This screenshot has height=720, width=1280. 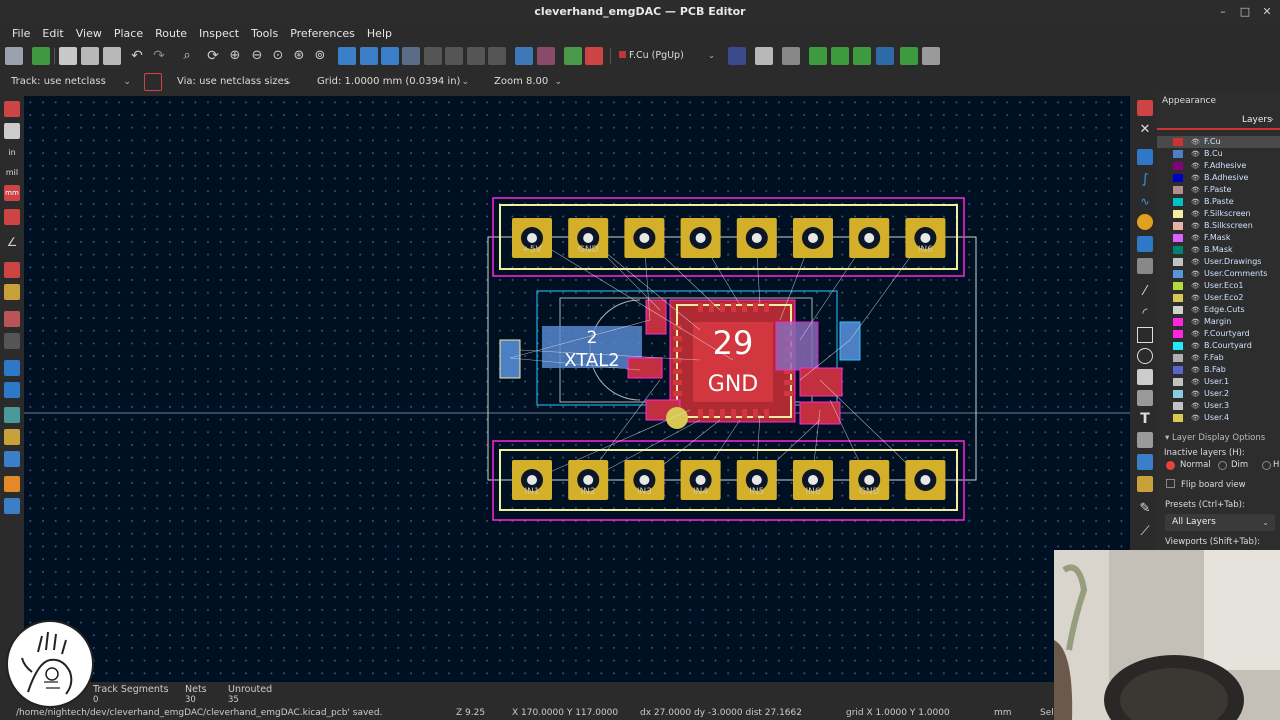 What do you see at coordinates (12, 415) in the screenshot?
I see `high-contrast-icon` at bounding box center [12, 415].